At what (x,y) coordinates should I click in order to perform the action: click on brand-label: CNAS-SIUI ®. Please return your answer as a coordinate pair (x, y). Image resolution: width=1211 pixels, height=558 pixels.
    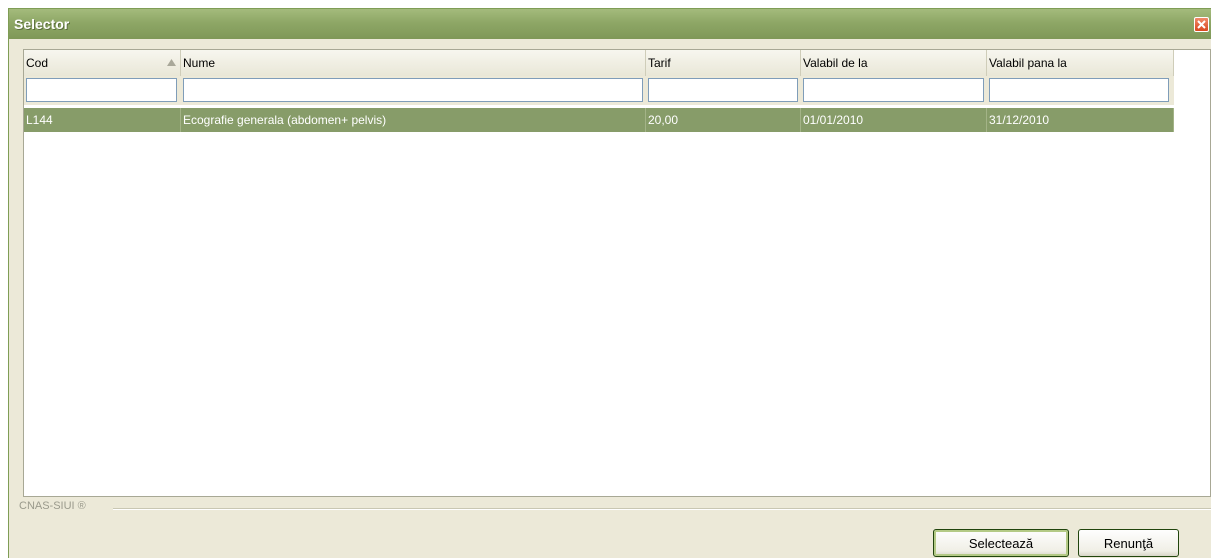
    Looking at the image, I should click on (52, 506).